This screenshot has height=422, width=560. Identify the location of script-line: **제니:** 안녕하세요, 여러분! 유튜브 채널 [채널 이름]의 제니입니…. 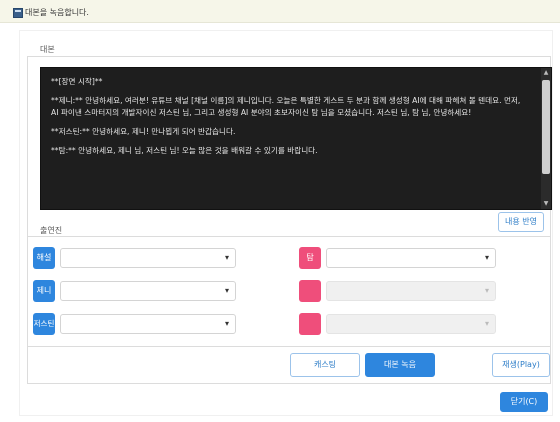
(286, 106).